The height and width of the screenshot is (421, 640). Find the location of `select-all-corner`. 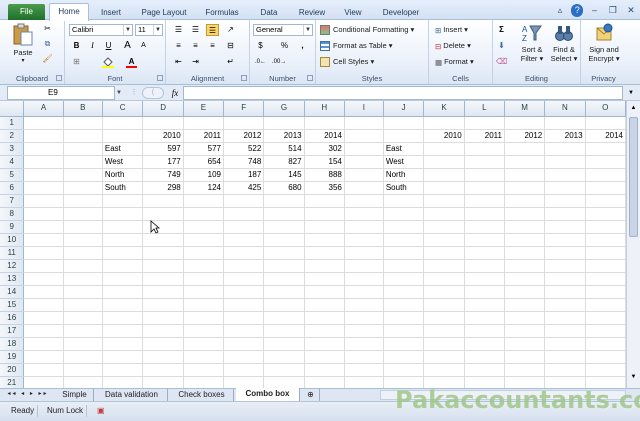

select-all-corner is located at coordinates (12, 109).